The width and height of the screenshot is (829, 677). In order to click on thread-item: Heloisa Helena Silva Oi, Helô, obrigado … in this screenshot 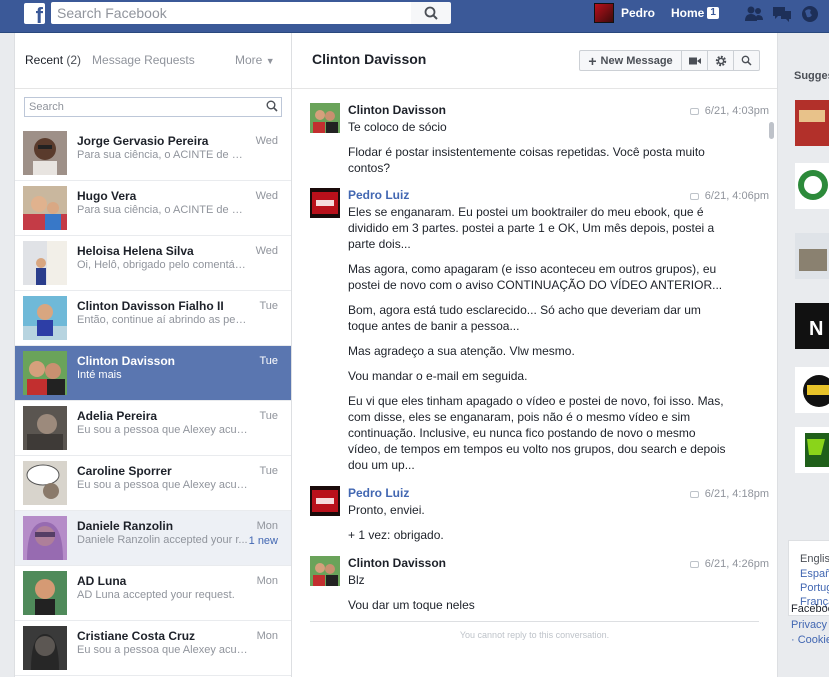, I will do `click(153, 263)`.